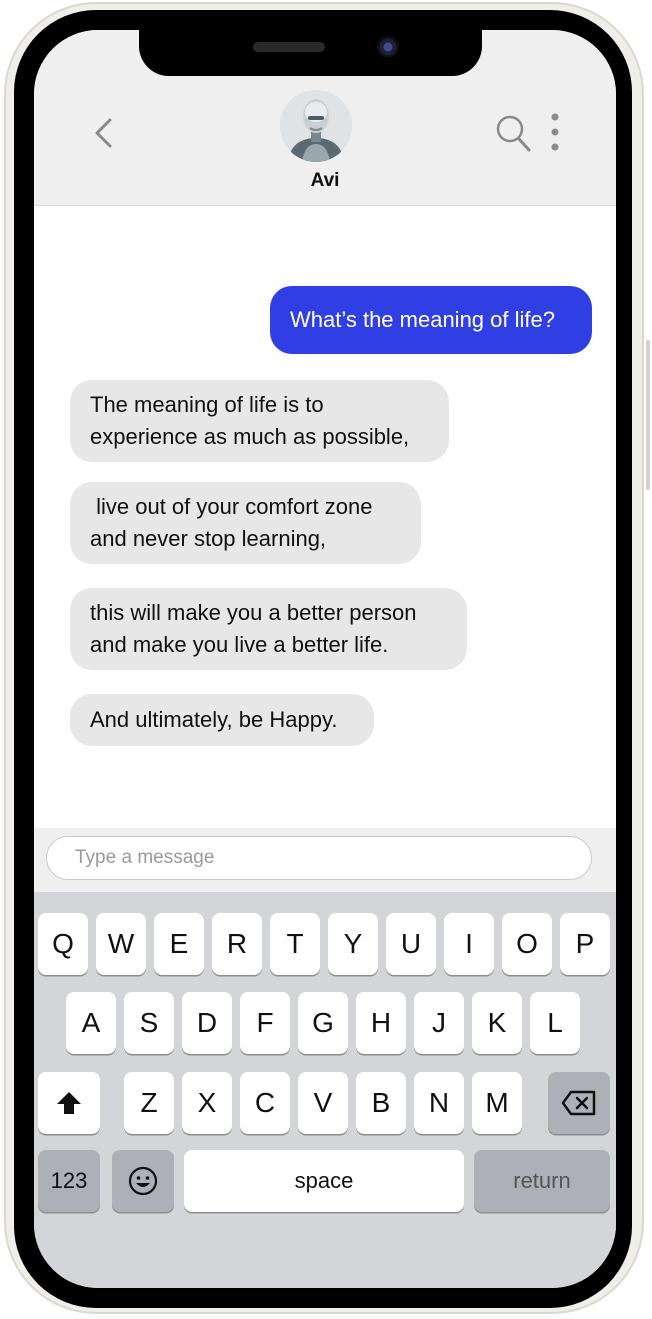  I want to click on key-m: M, so click(497, 1103).